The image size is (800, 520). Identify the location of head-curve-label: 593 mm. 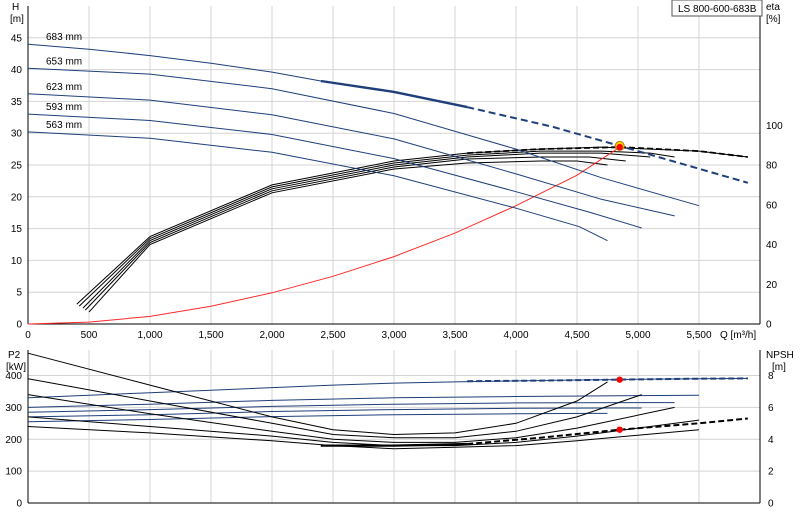
(64, 107).